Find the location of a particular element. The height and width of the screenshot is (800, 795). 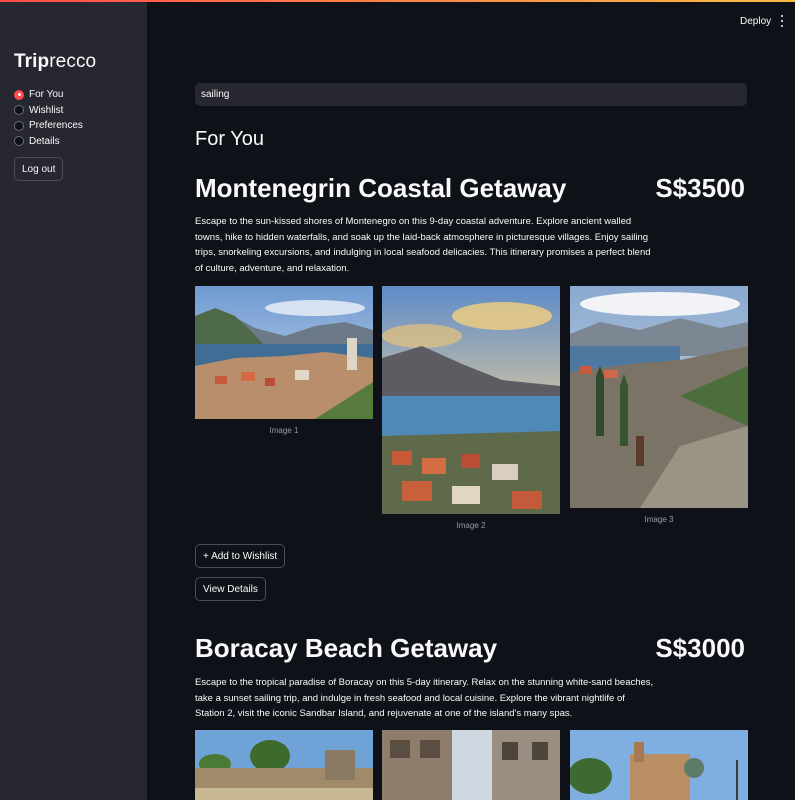

add-to-wishlist-button: + Add to Wishlist is located at coordinates (240, 556).